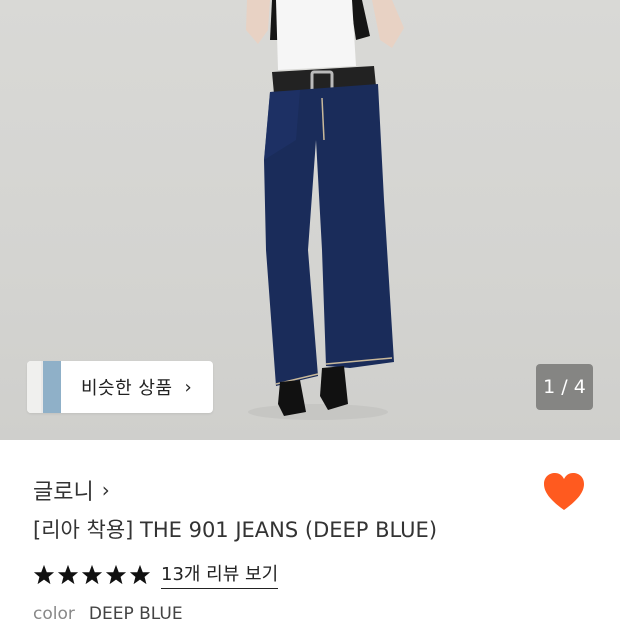 The height and width of the screenshot is (624, 620). What do you see at coordinates (63, 492) in the screenshot?
I see `brand-name: 글로니` at bounding box center [63, 492].